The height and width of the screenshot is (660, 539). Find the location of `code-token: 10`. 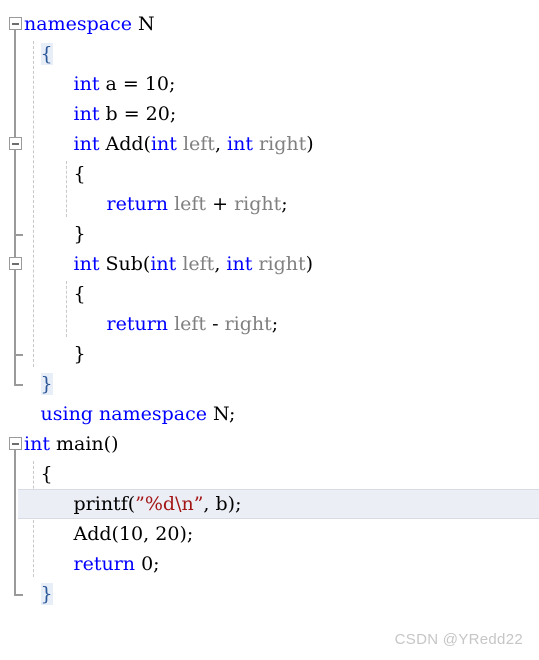

code-token: 10 is located at coordinates (131, 534).